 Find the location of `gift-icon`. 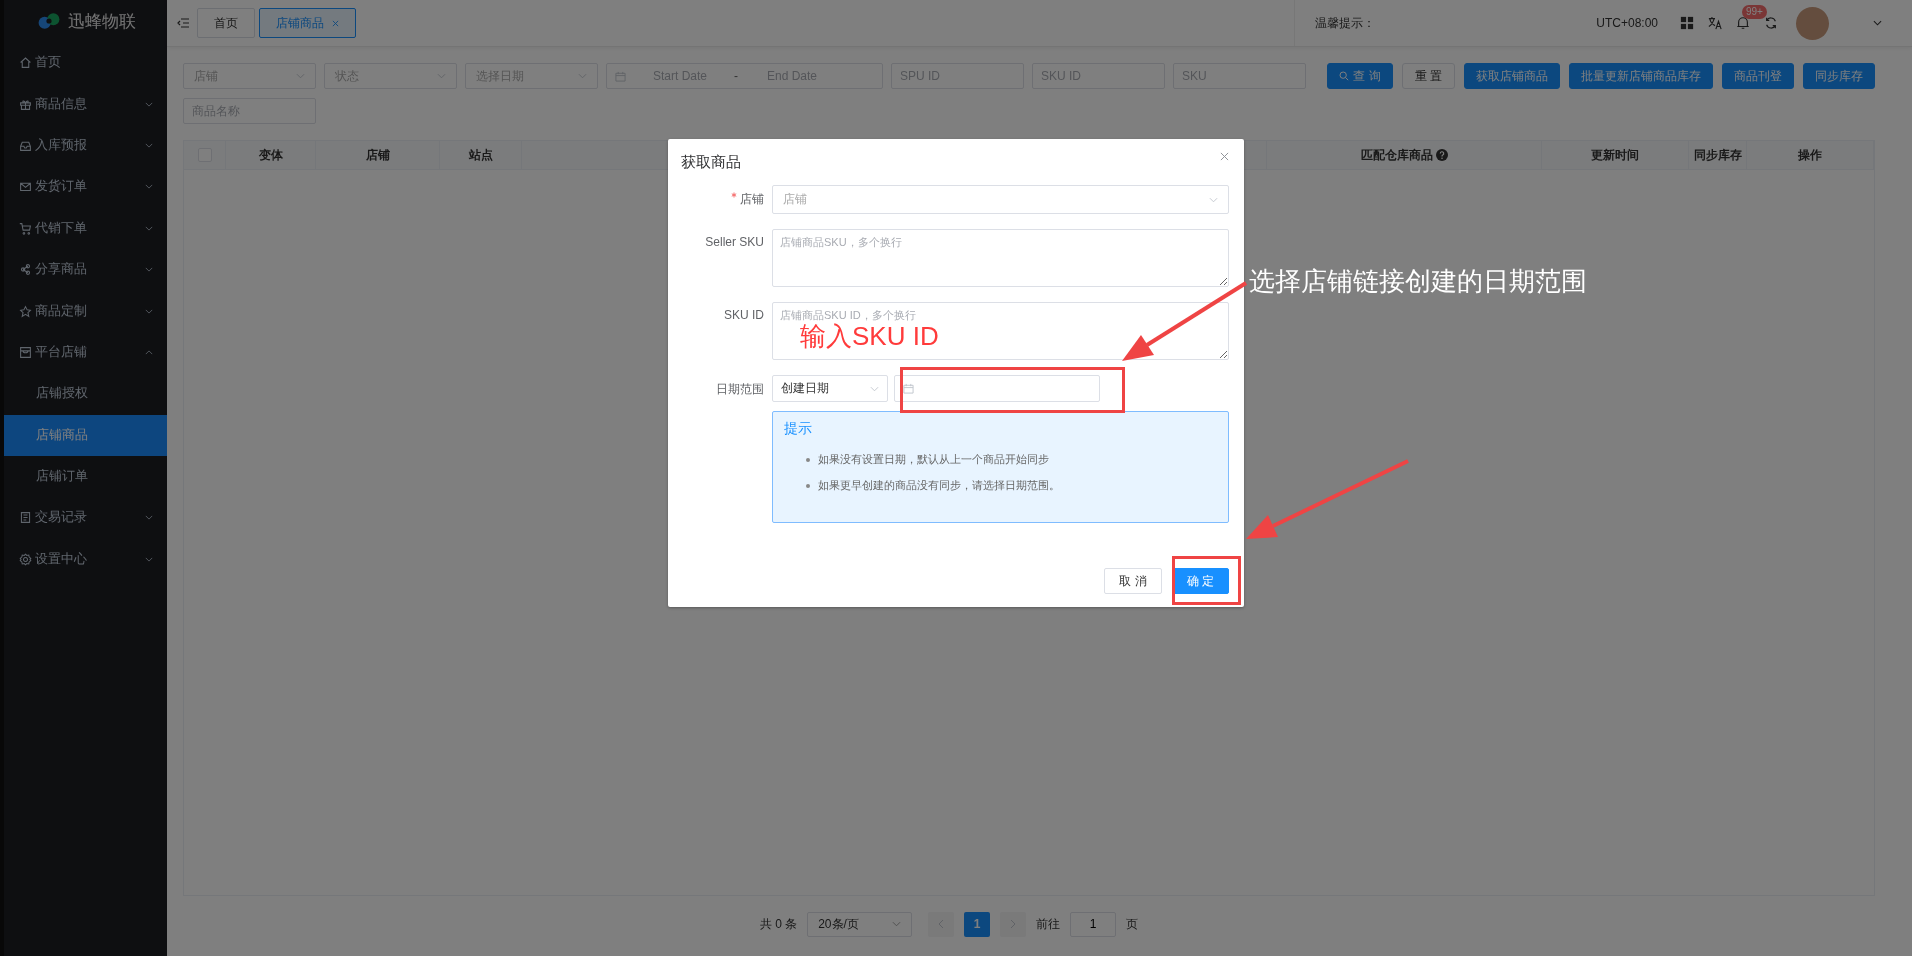

gift-icon is located at coordinates (25, 104).